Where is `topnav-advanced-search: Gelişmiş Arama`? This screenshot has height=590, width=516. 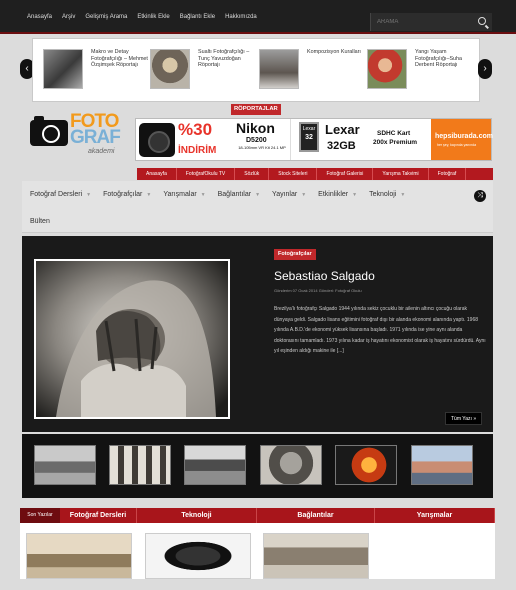 topnav-advanced-search: Gelişmiş Arama is located at coordinates (106, 17).